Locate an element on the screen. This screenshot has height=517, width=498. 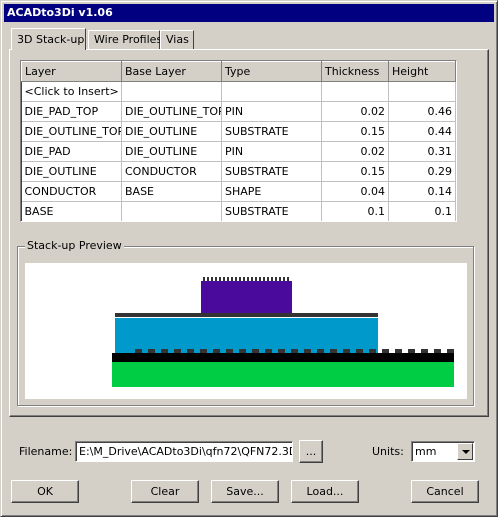
cell-layer: DIE_PAD is located at coordinates (71, 151).